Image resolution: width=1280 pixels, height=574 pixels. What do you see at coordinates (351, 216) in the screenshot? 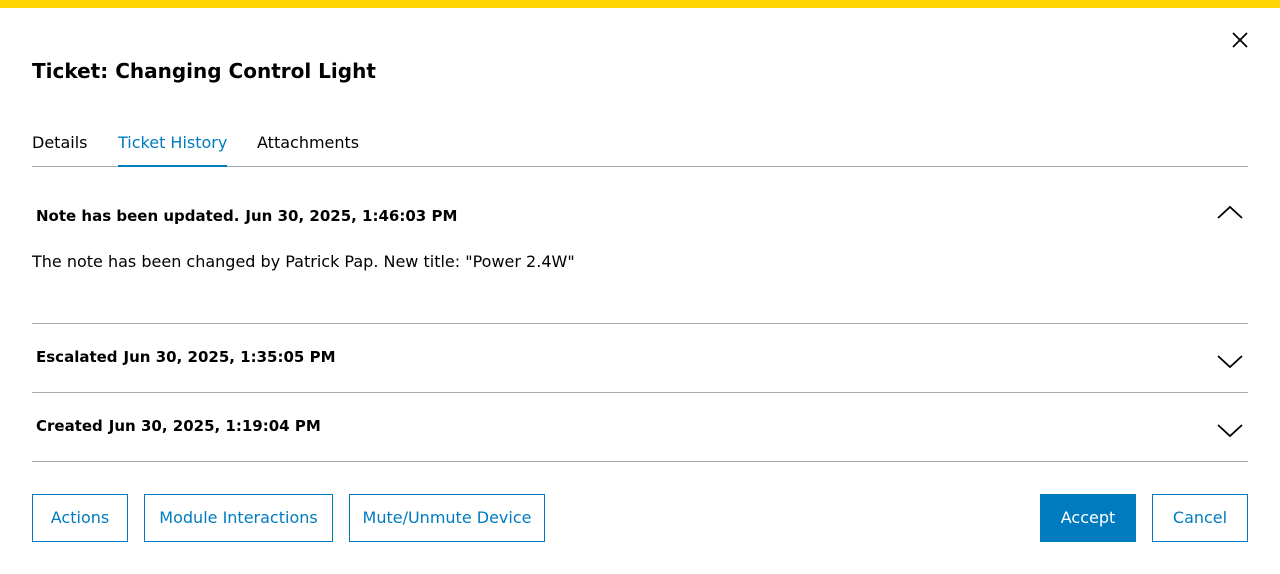
I see `history-timestamp: Jun 30, 2025, 1:46:03 PM` at bounding box center [351, 216].